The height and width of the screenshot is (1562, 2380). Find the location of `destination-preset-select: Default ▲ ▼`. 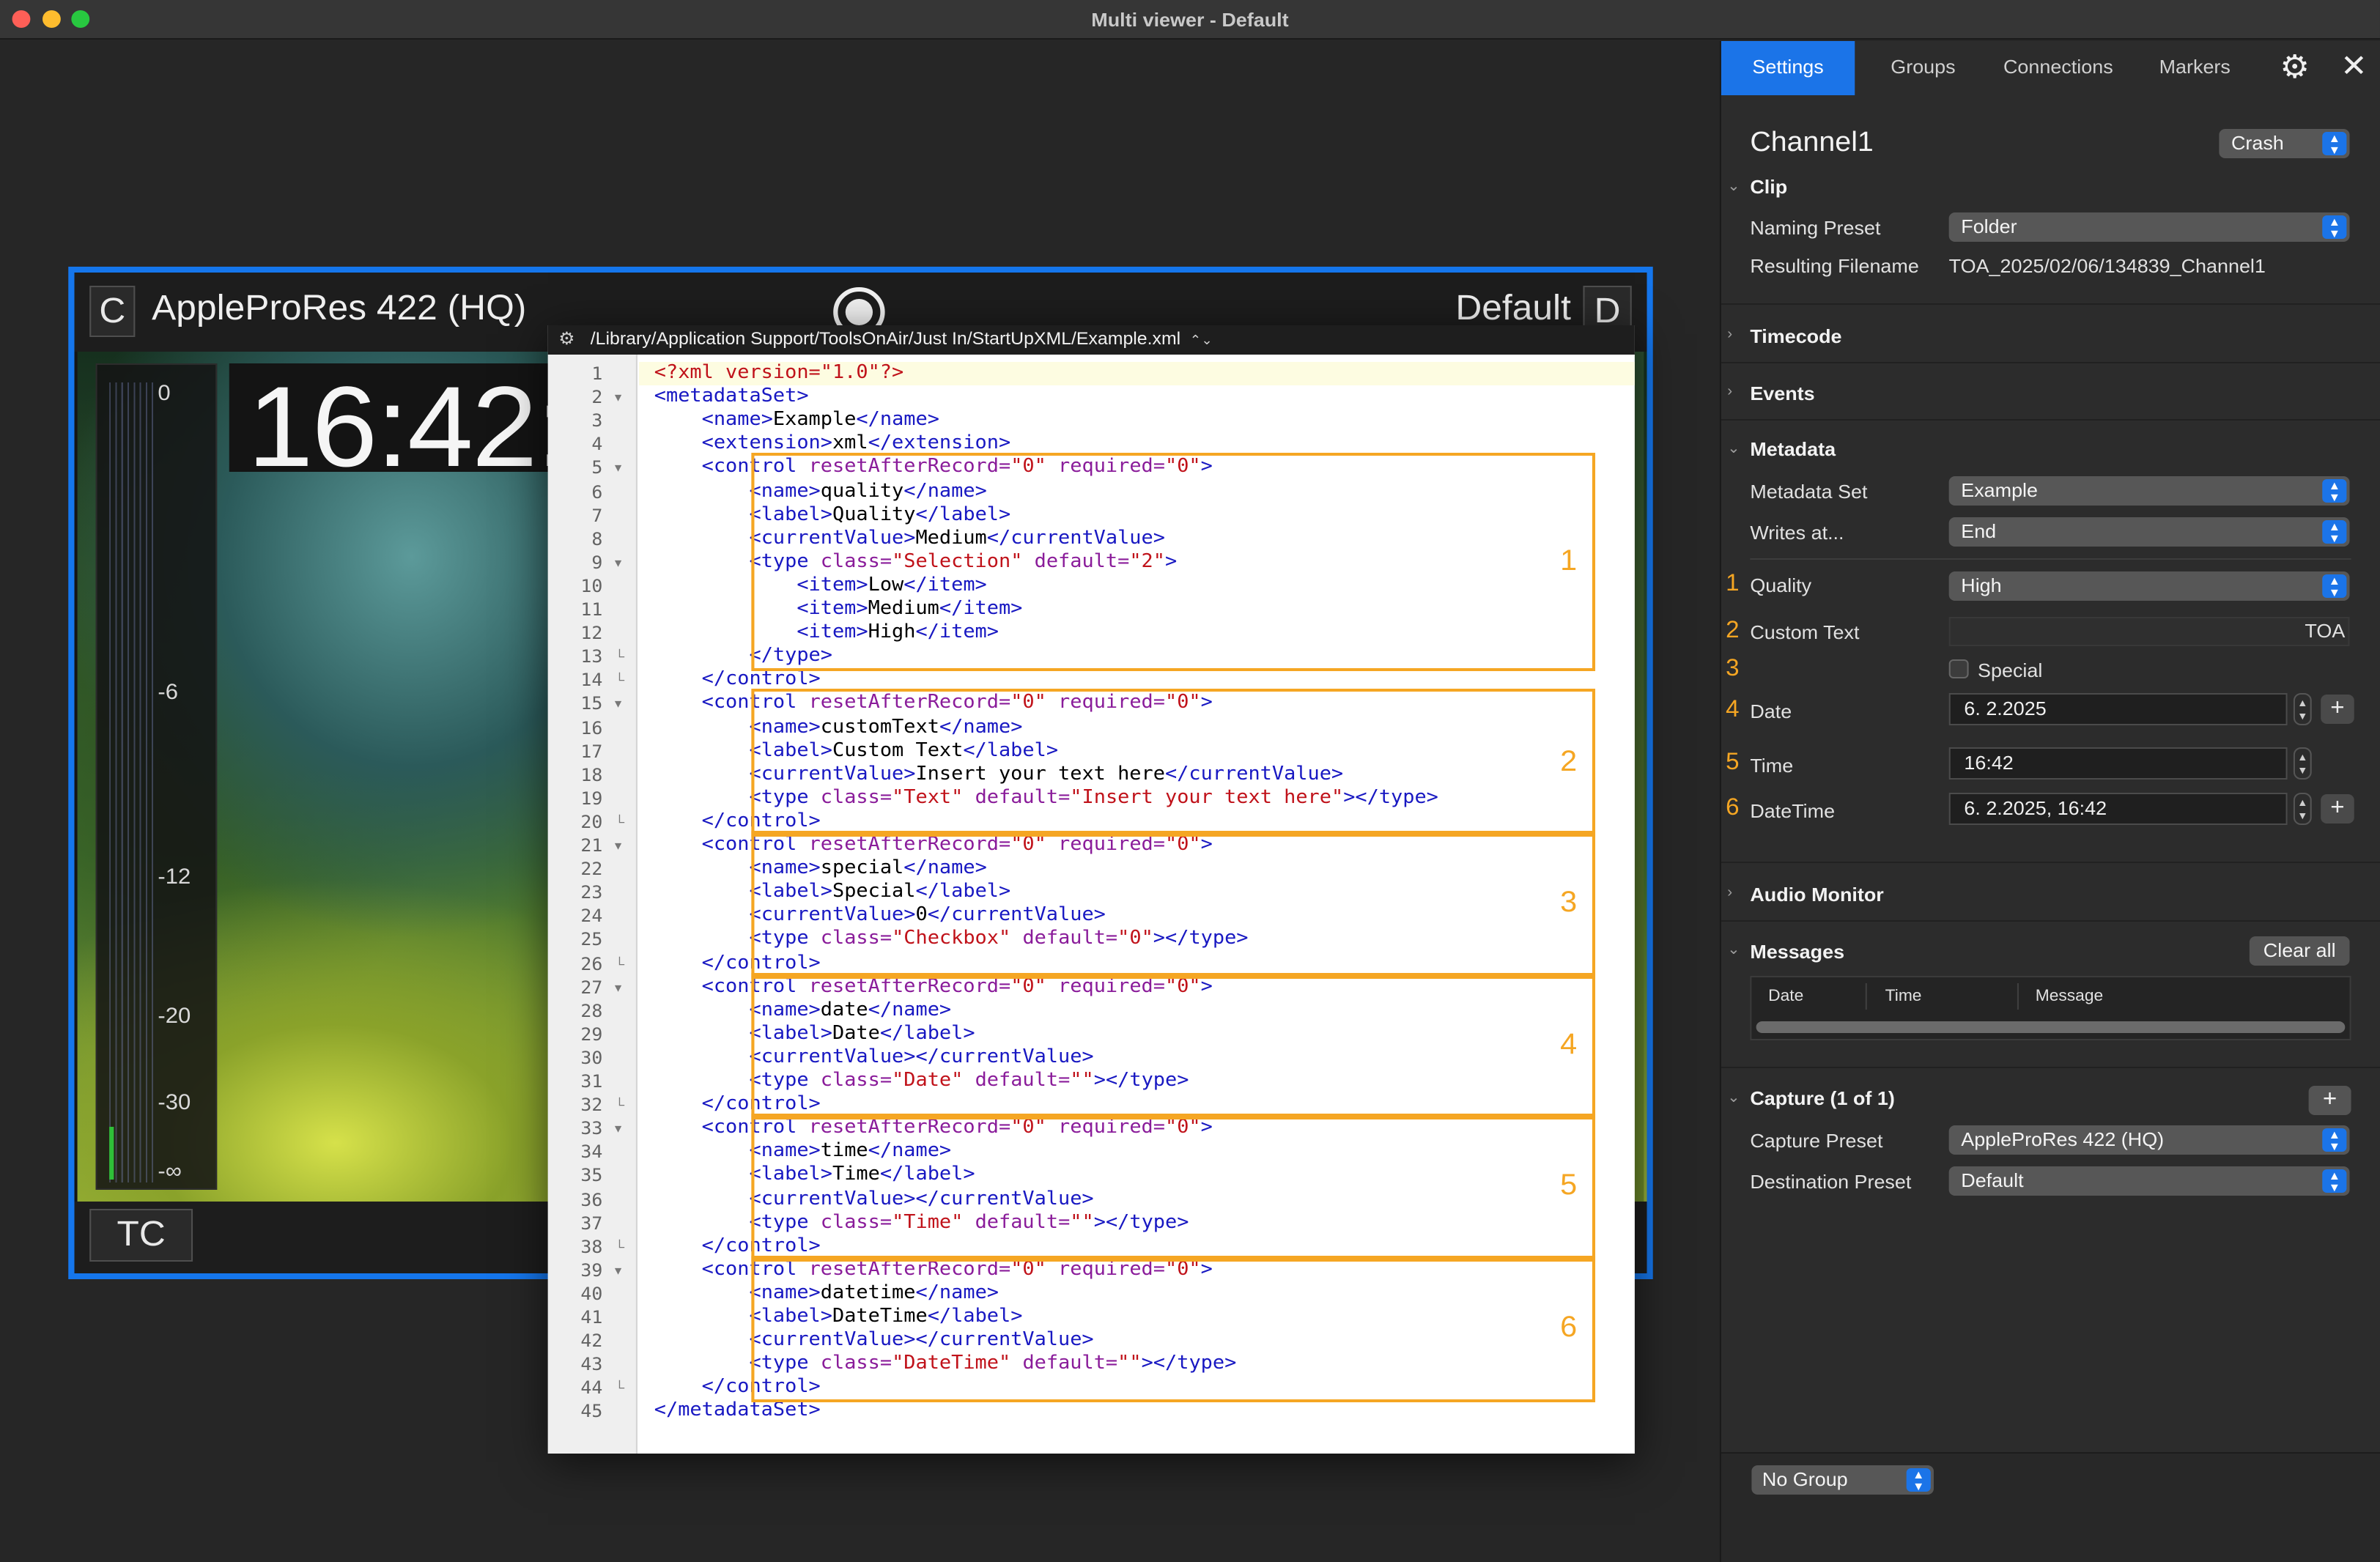

destination-preset-select: Default ▲ ▼ is located at coordinates (2149, 1181).